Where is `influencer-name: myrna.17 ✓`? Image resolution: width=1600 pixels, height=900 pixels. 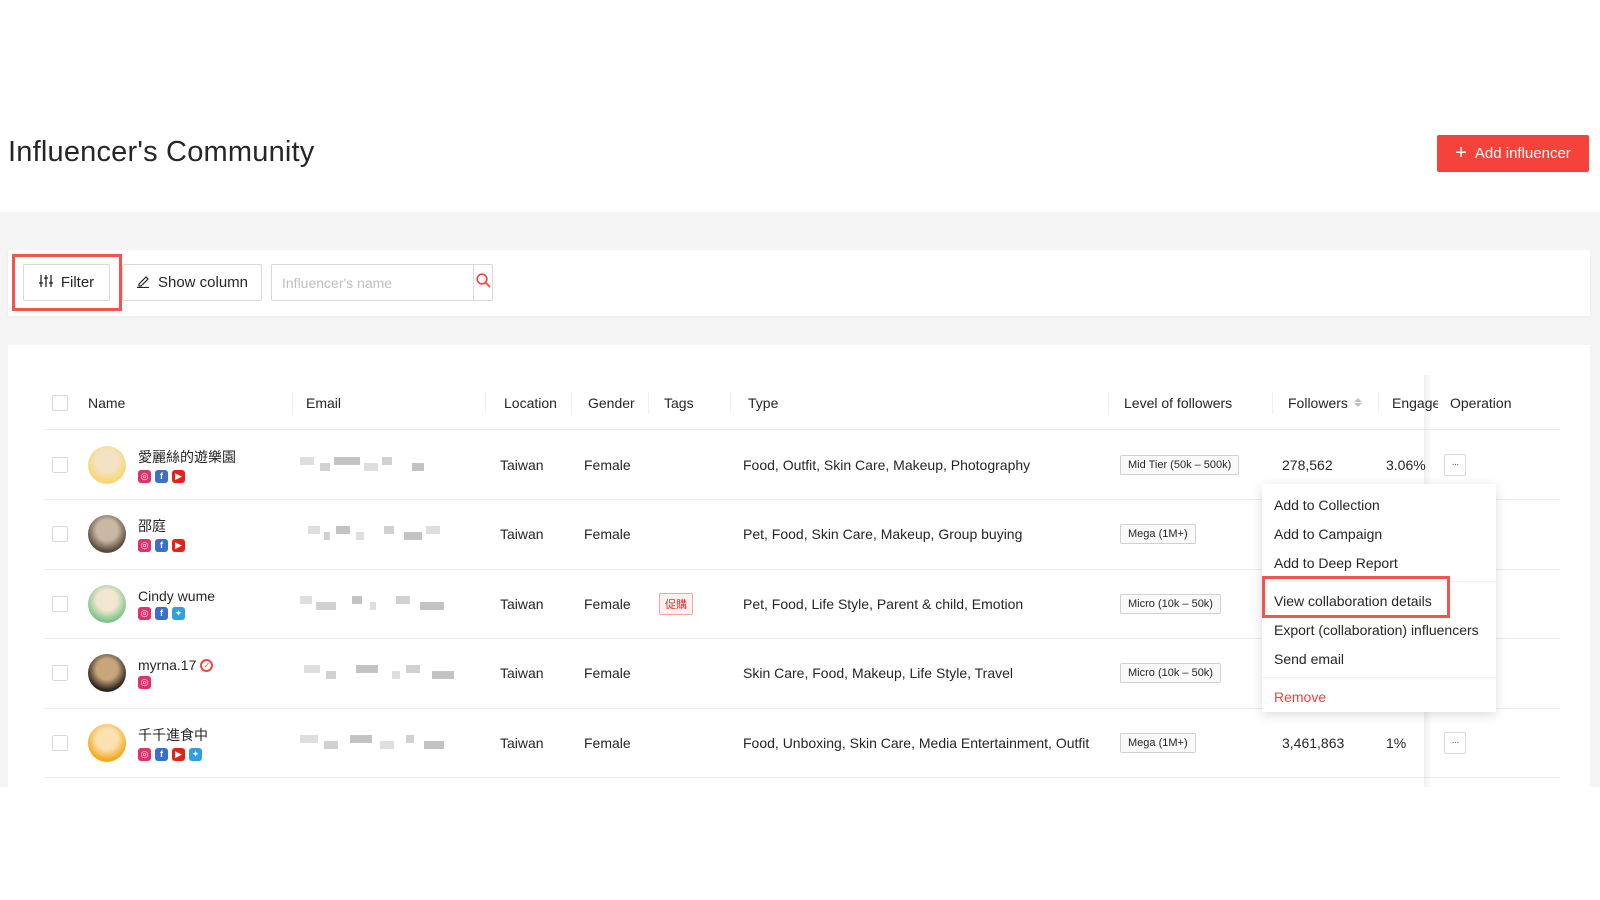
influencer-name: myrna.17 ✓ is located at coordinates (176, 665).